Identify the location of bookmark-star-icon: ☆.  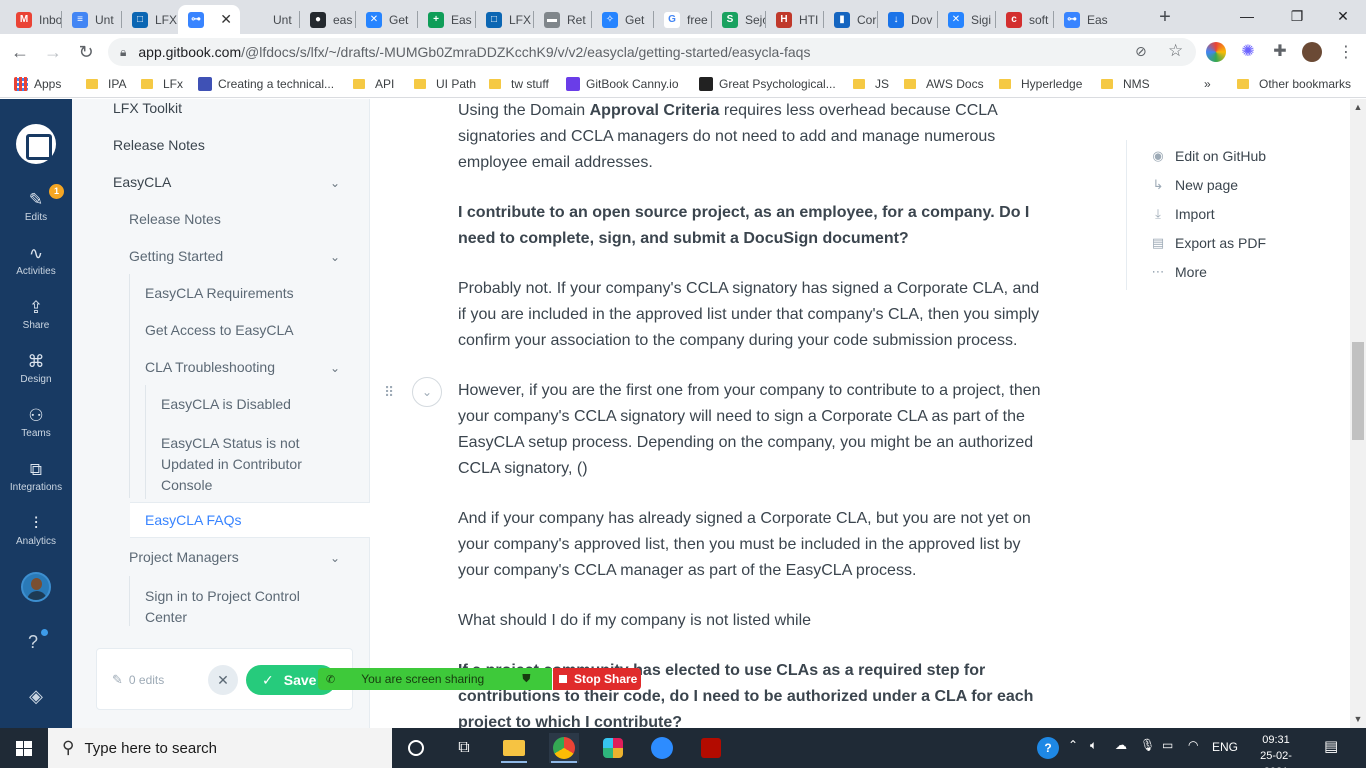
(1175, 51).